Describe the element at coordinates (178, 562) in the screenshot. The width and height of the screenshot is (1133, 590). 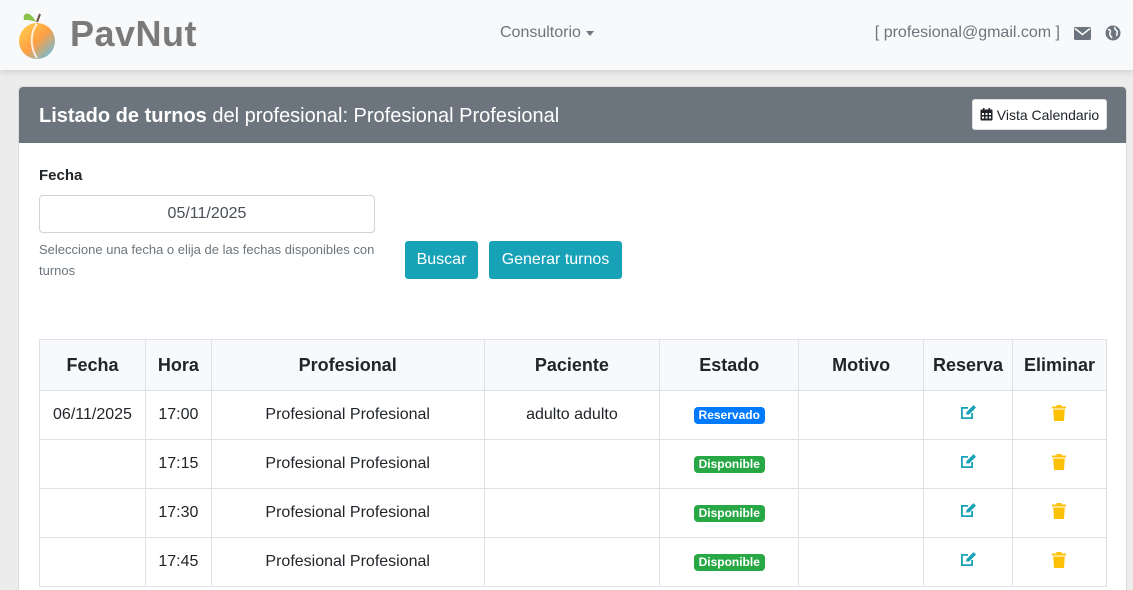
I see `cell-hora: 17:45` at that location.